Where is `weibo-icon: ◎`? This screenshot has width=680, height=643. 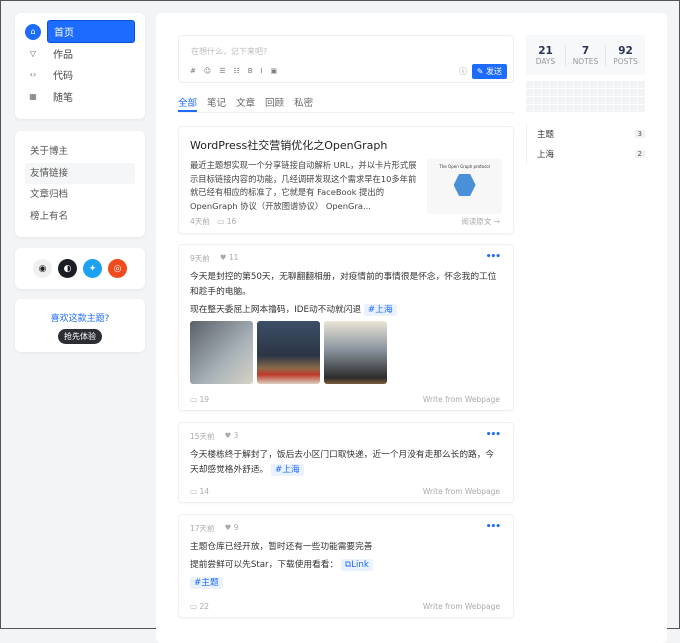
weibo-icon: ◎ is located at coordinates (117, 268).